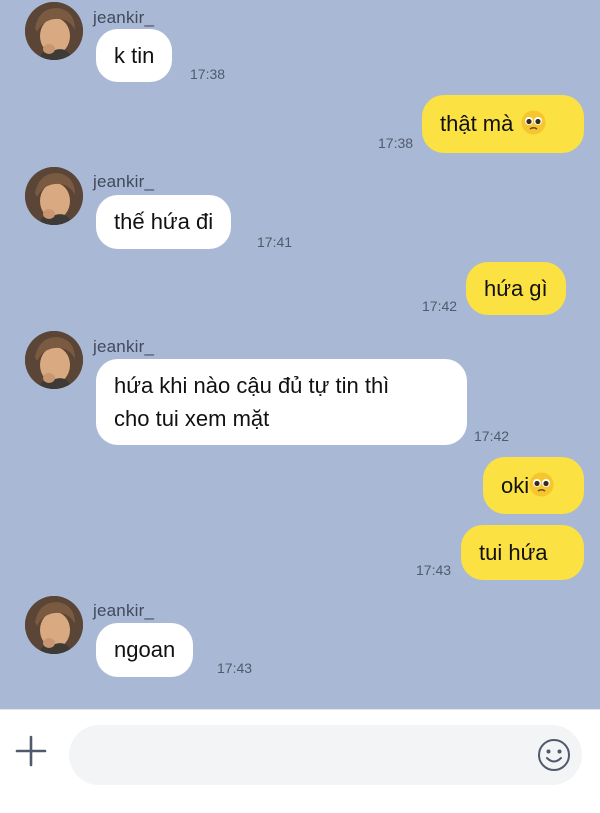 This screenshot has height=813, width=600. I want to click on smiley-icon, so click(554, 755).